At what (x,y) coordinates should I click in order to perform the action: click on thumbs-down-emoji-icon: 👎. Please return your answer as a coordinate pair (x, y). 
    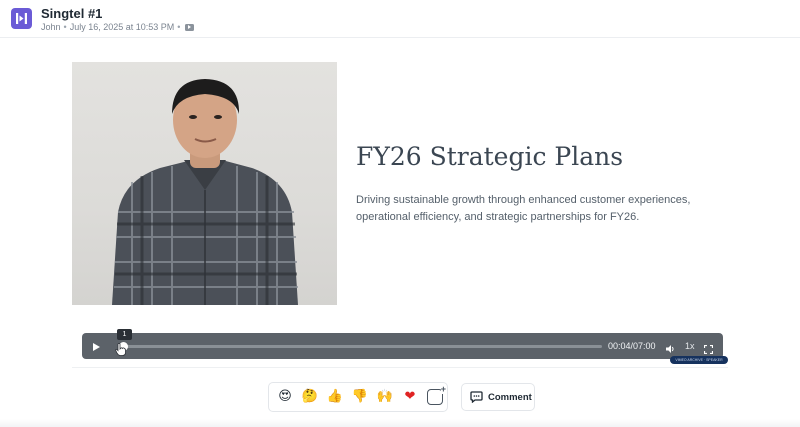
    Looking at the image, I should click on (360, 397).